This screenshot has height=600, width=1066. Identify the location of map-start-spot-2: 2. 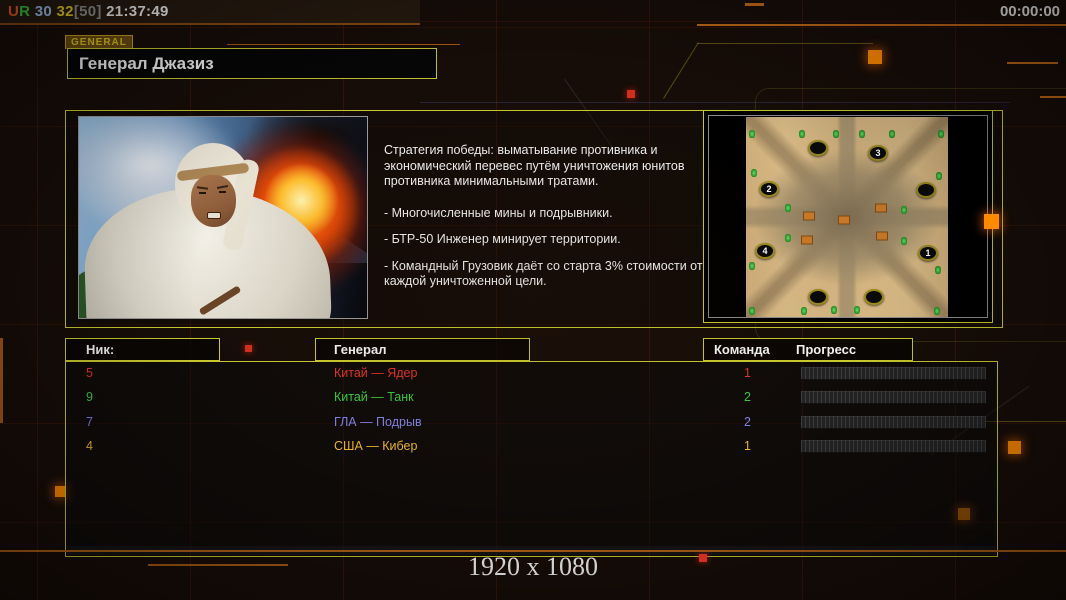
(769, 189).